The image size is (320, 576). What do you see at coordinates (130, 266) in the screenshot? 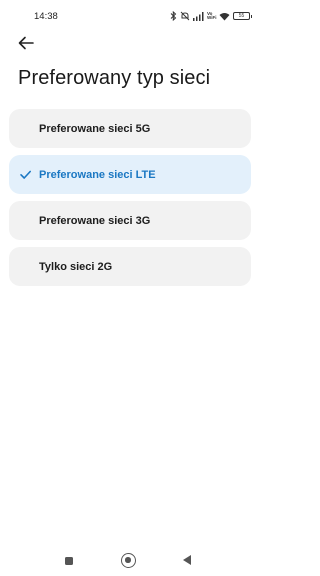
I see `option-2g: Tylko sieci 2G` at bounding box center [130, 266].